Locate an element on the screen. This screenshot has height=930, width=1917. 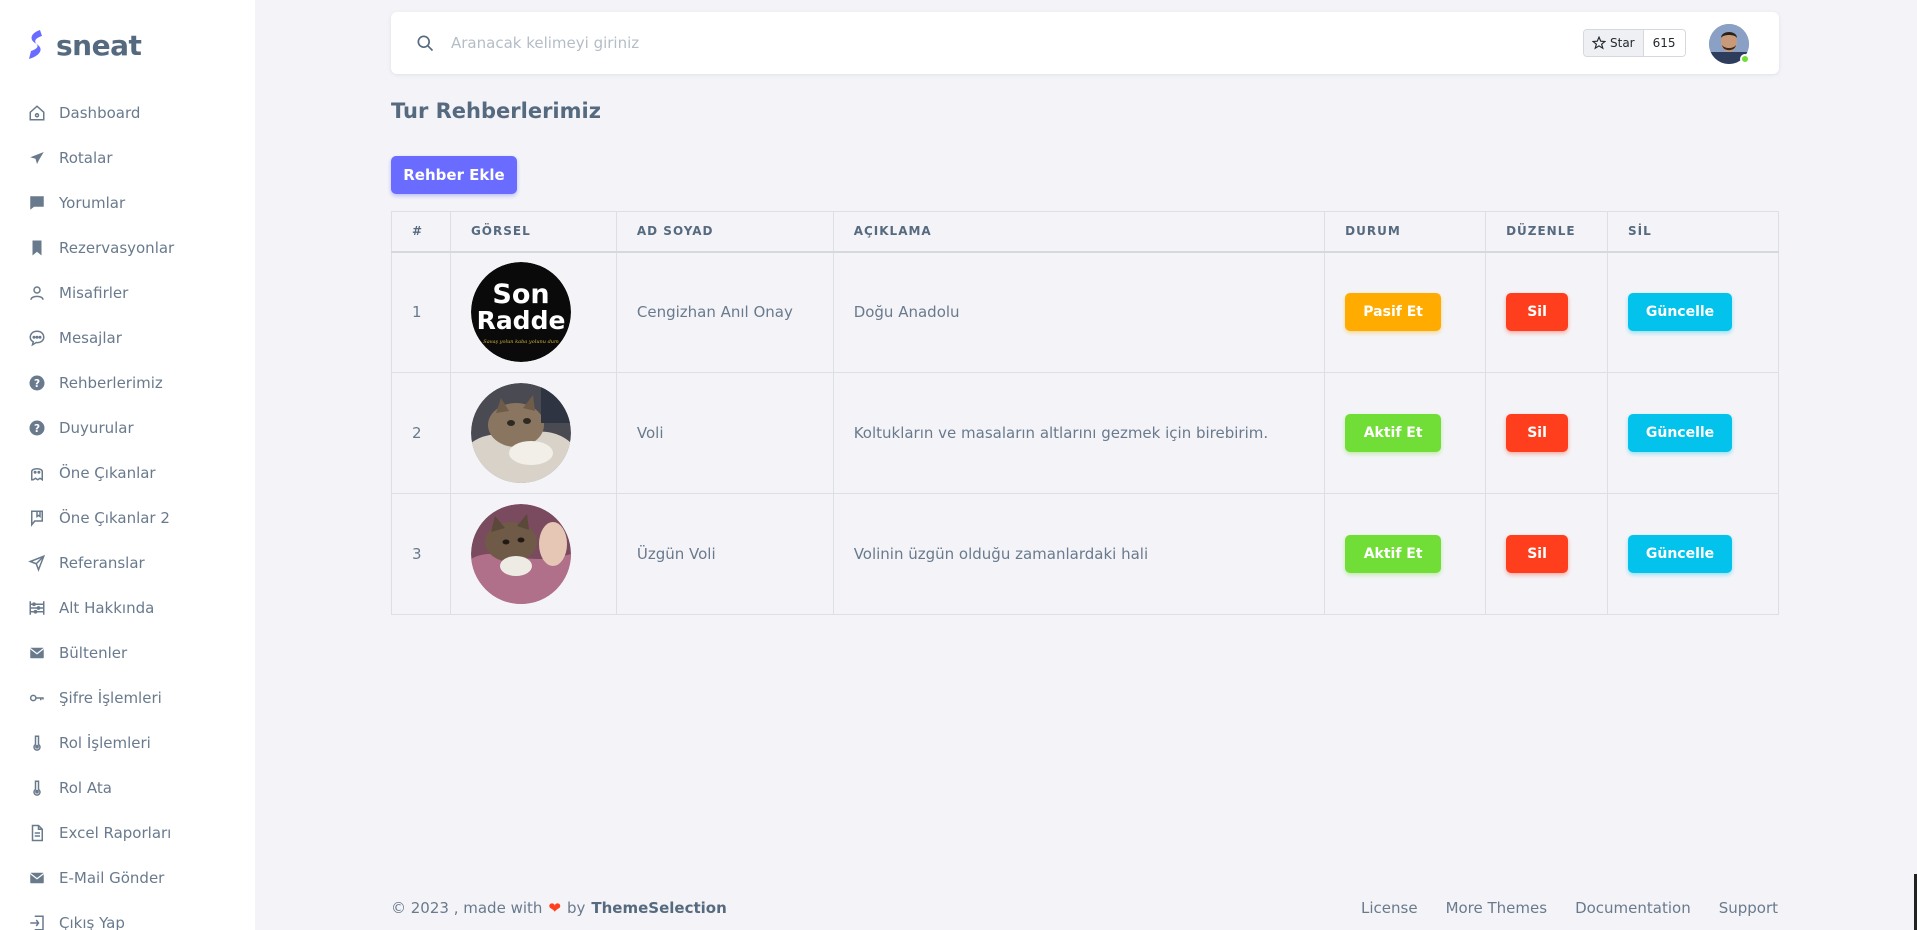
sidebar-item-referanslar: Referanslar is located at coordinates (127, 562).